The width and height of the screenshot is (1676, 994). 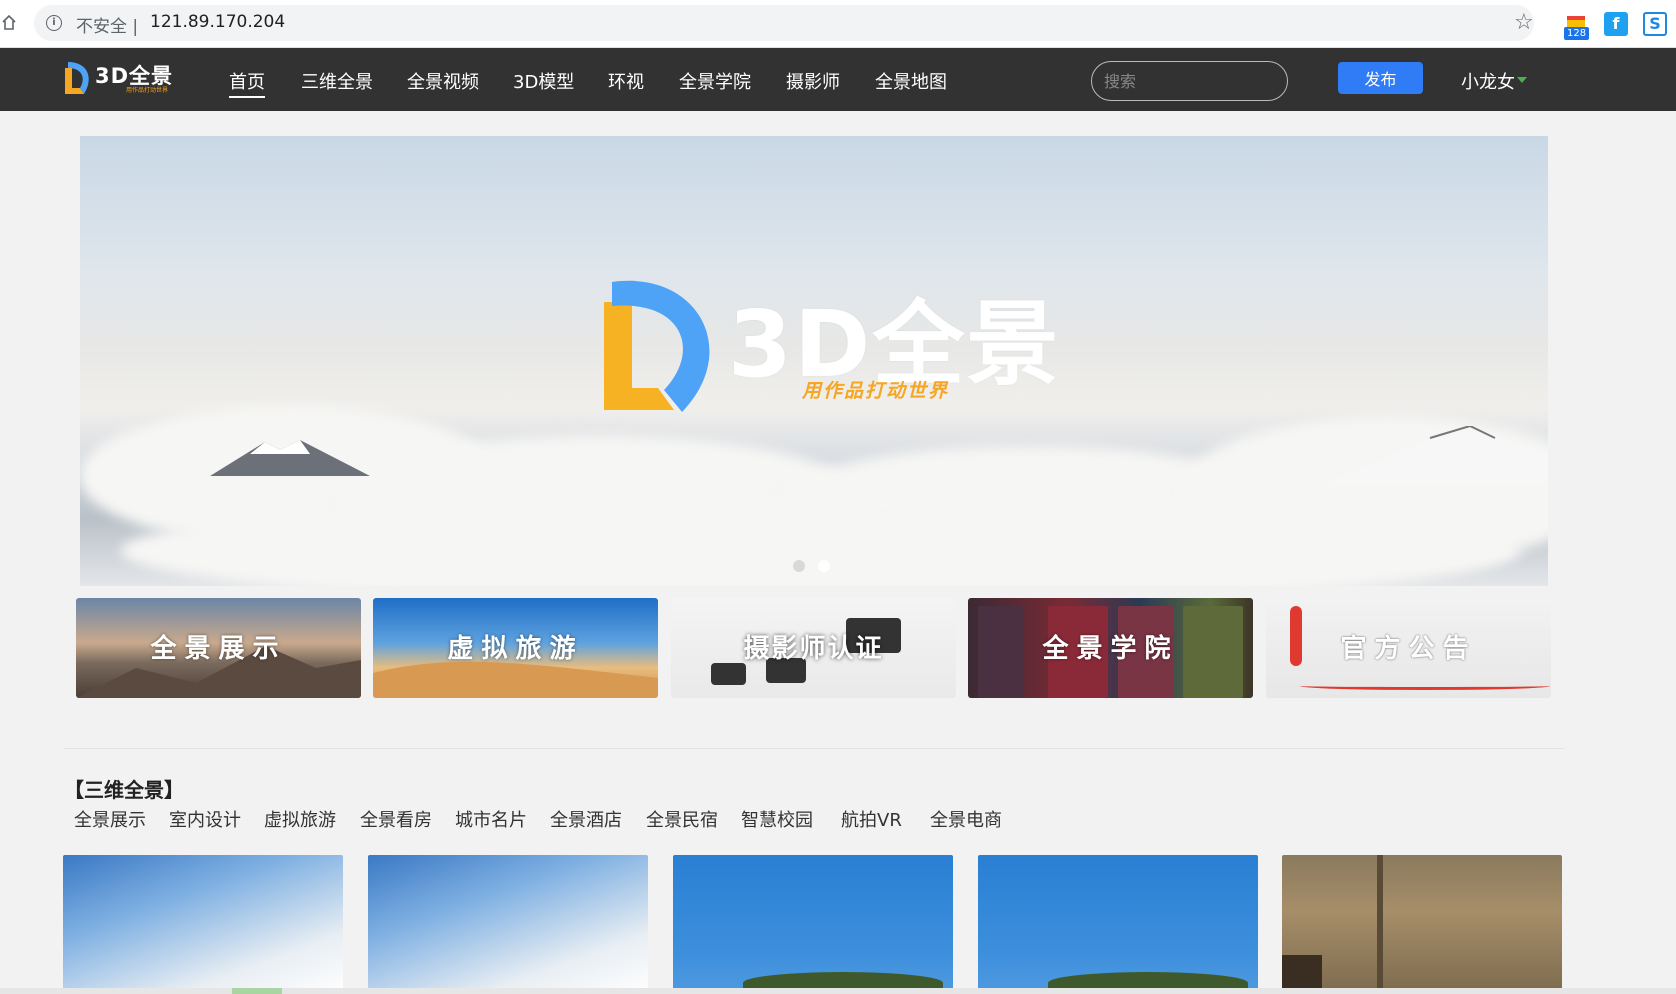 I want to click on extension-badge: 128, so click(x=1577, y=33).